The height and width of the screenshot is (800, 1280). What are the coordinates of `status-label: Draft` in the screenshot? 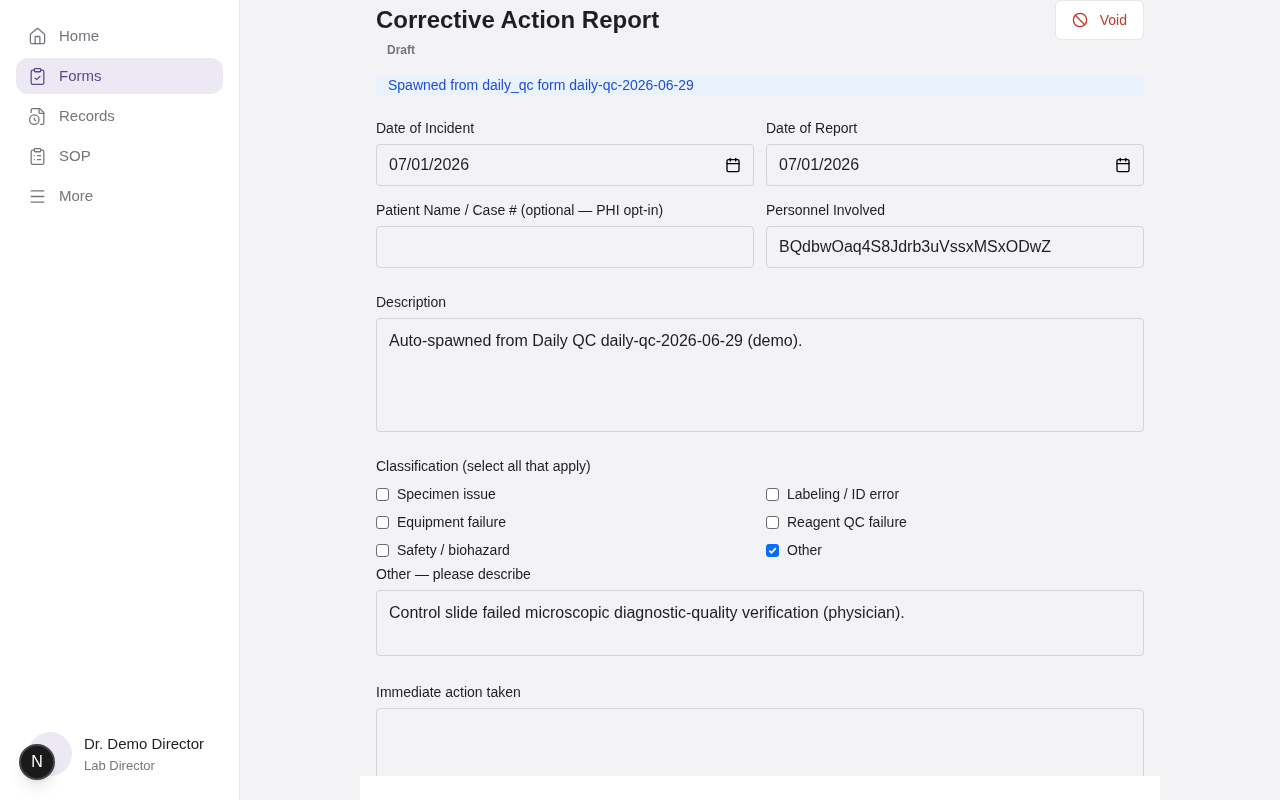 It's located at (401, 50).